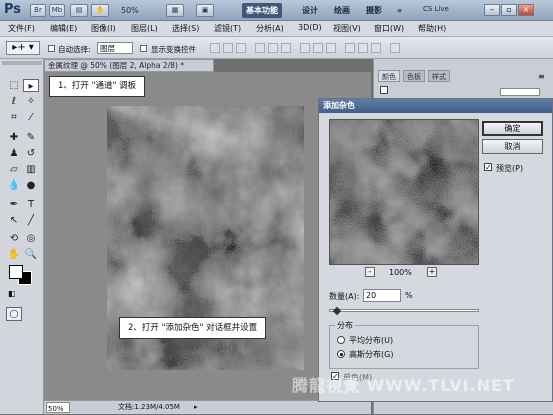 This screenshot has width=553, height=415. I want to click on workspace-photography: 摄影, so click(374, 10).